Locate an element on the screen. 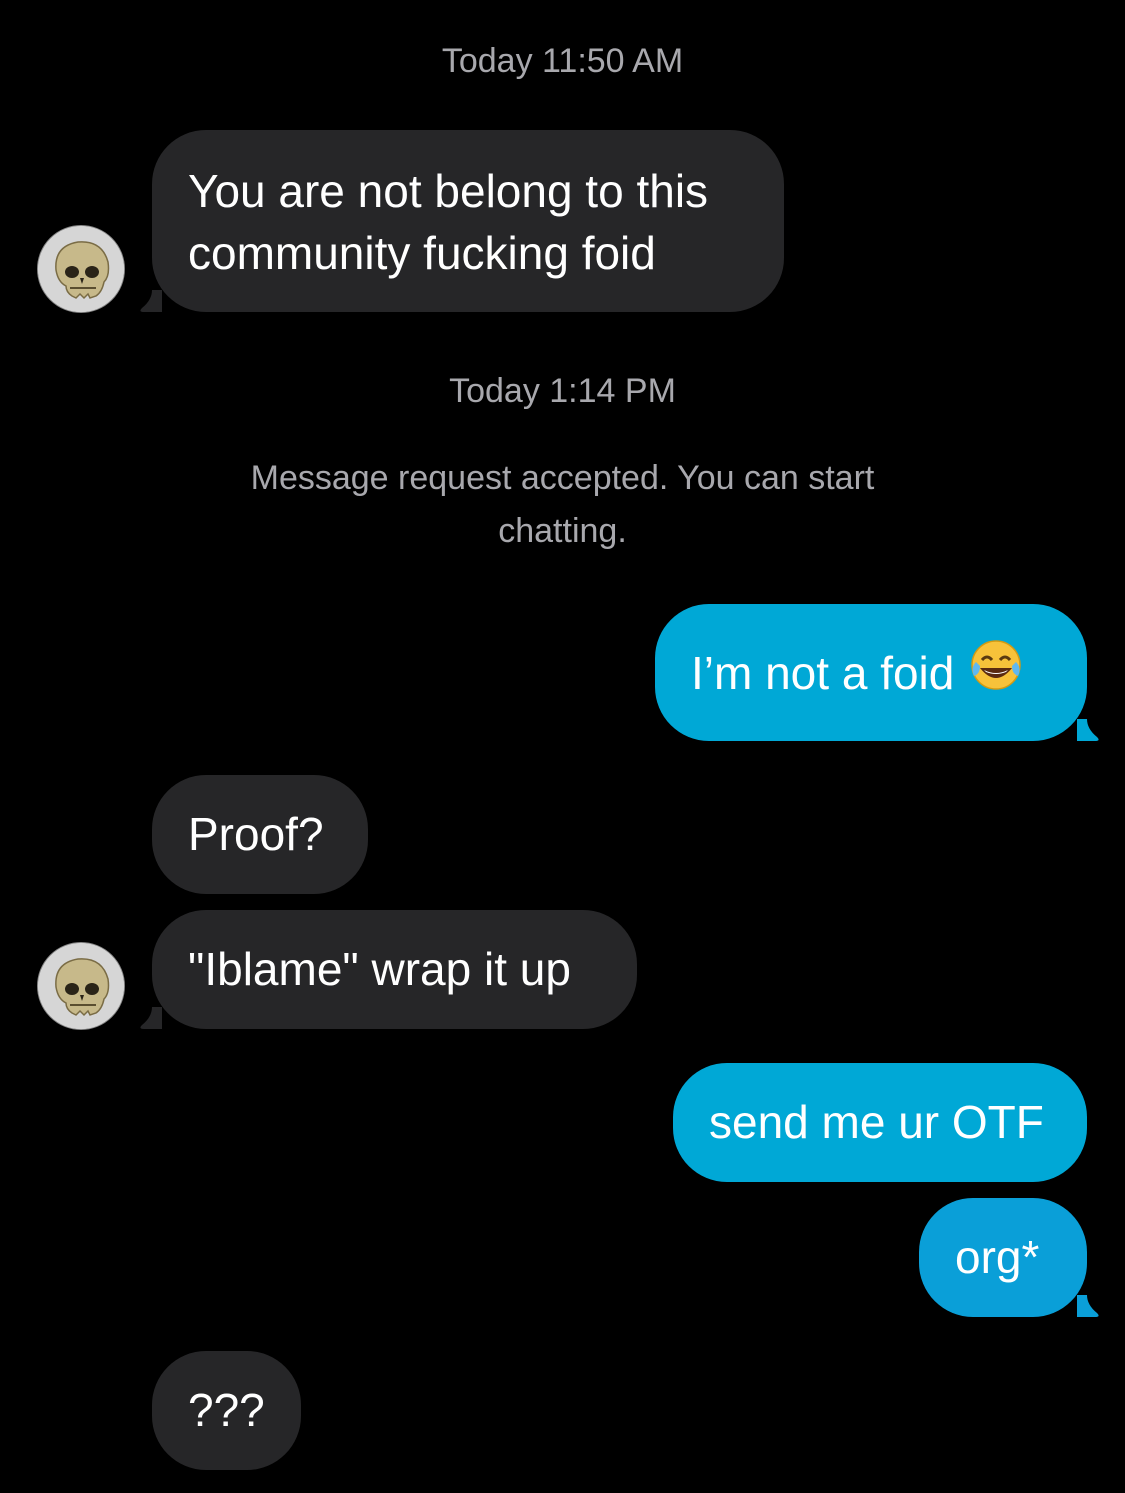 The height and width of the screenshot is (1493, 1125). incoming-message-bubble: Proof? is located at coordinates (260, 834).